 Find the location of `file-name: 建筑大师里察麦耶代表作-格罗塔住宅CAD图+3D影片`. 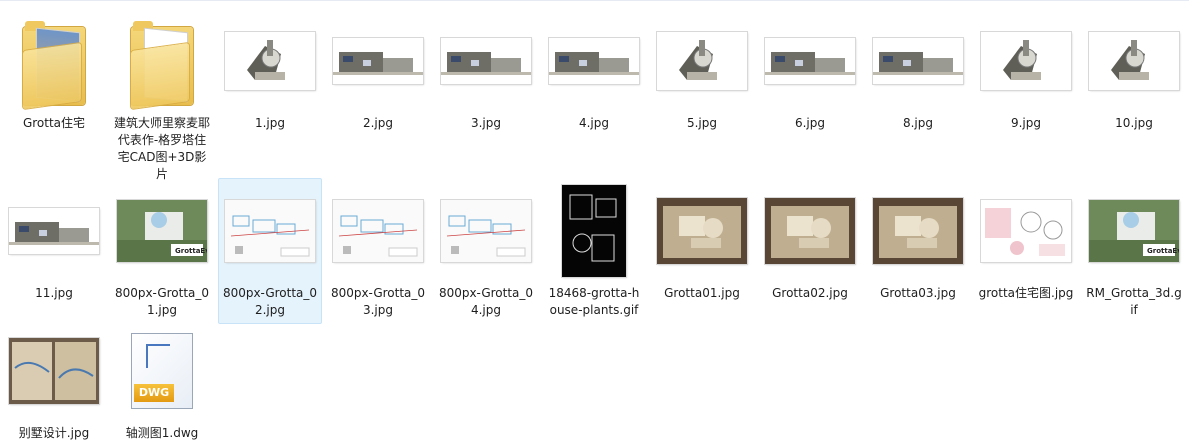

file-name: 建筑大师里察麦耶代表作-格罗塔住宅CAD图+3D影片 is located at coordinates (161, 148).